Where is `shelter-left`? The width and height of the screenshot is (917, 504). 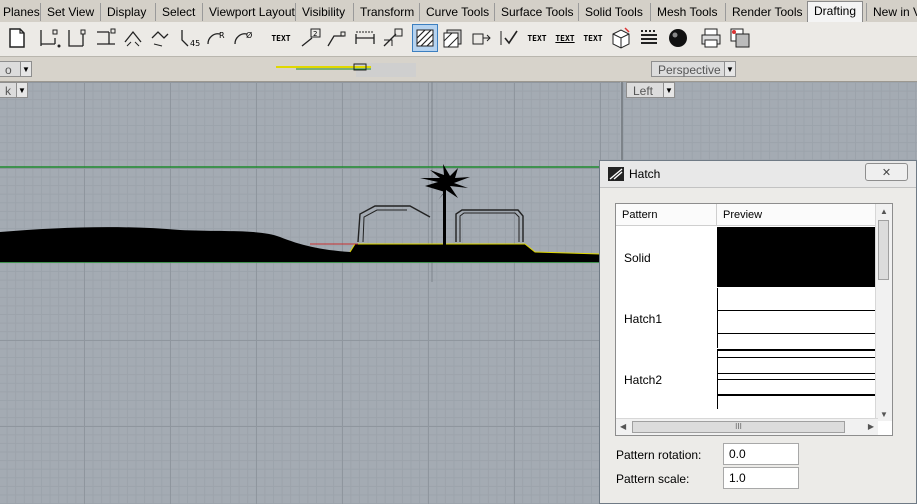
shelter-left is located at coordinates (394, 224).